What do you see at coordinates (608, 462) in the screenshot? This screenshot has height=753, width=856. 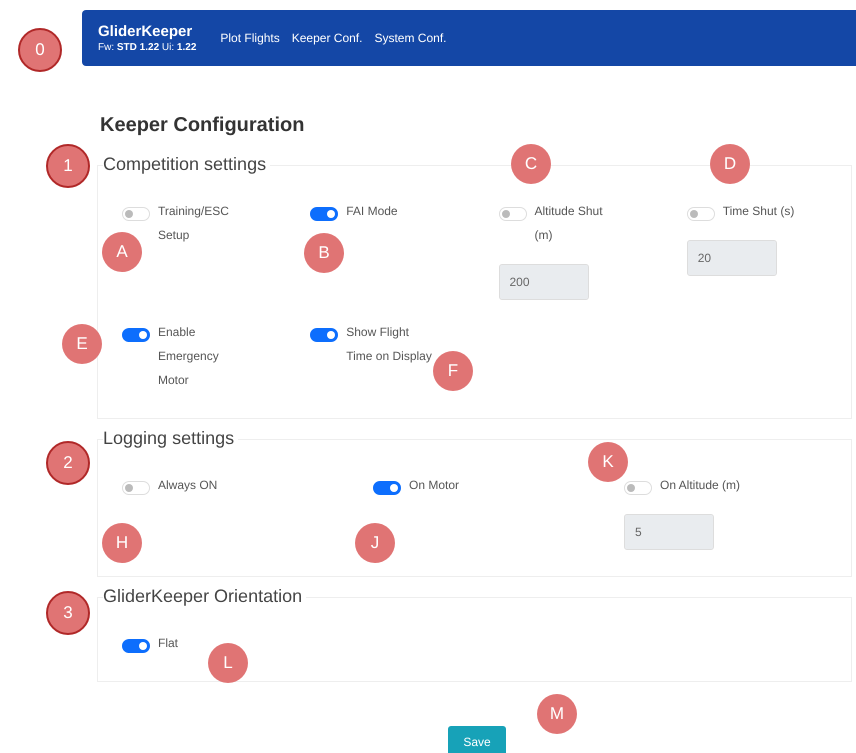 I see `callout-marker: K` at bounding box center [608, 462].